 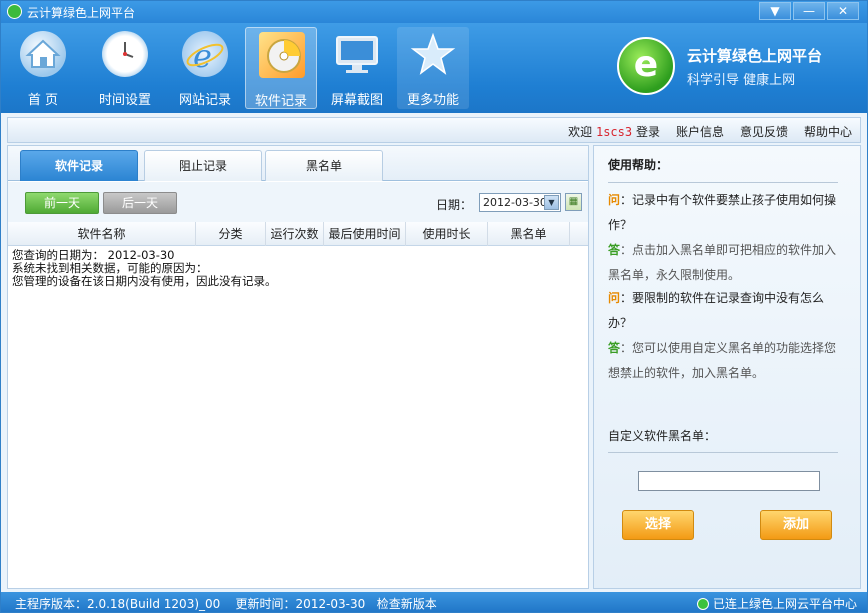 What do you see at coordinates (662, 436) in the screenshot?
I see `custom-blacklist-title: 自定义软件黑名单：` at bounding box center [662, 436].